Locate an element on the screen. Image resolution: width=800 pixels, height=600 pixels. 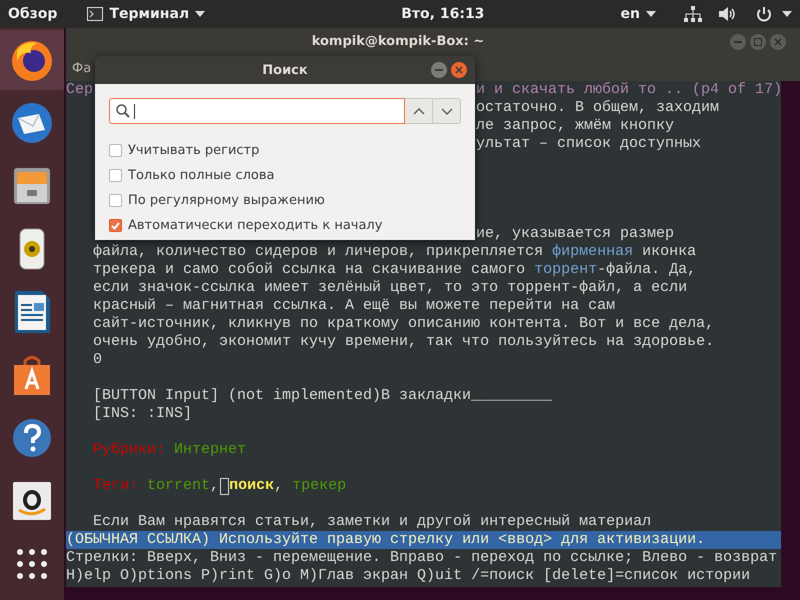
app-grid-icon is located at coordinates (32, 564).